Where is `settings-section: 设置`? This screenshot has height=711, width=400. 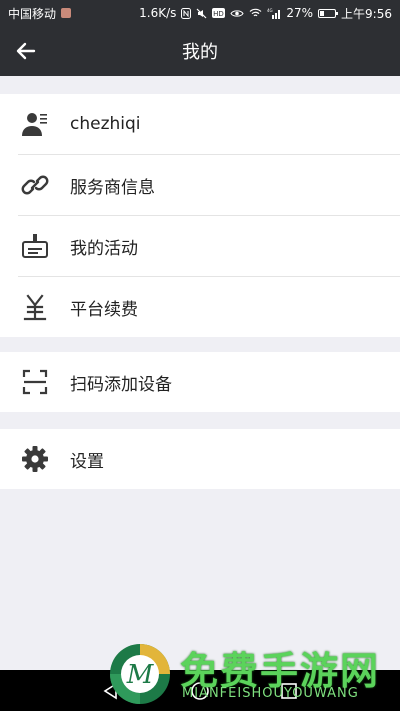
settings-section: 设置 is located at coordinates (200, 459).